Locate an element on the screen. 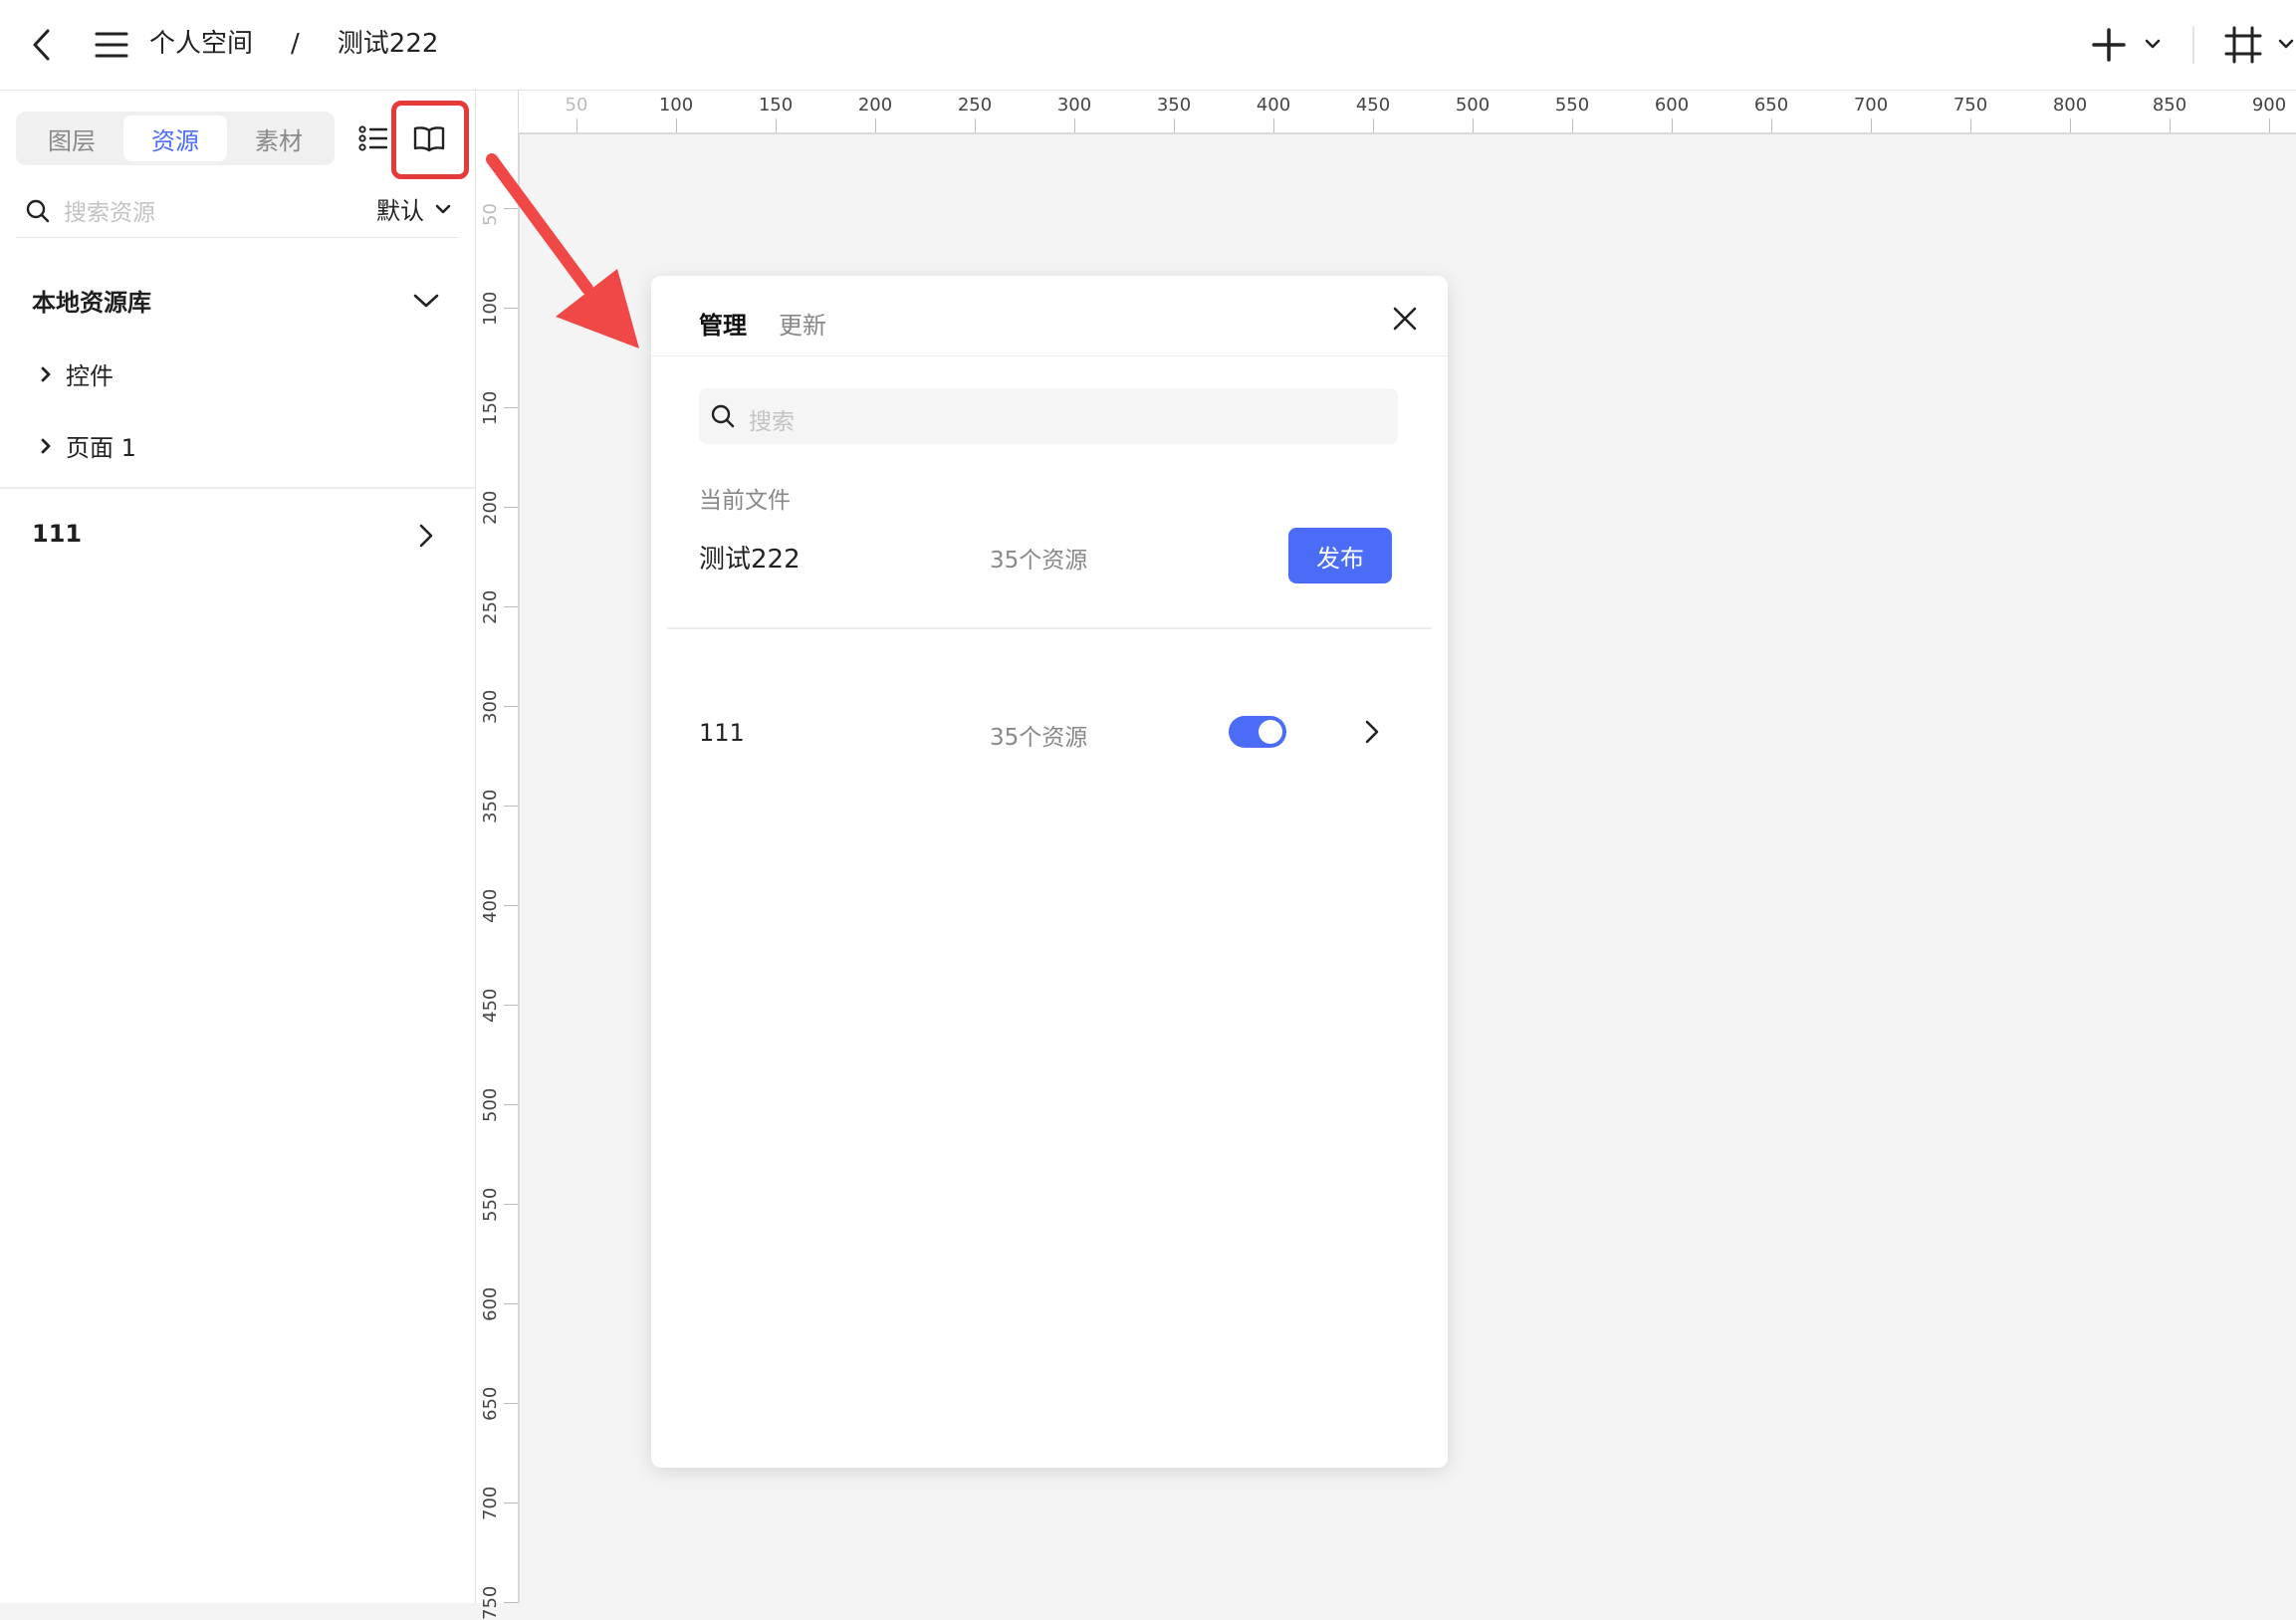 This screenshot has height=1620, width=2296. search-placeholder: 搜索 is located at coordinates (772, 422).